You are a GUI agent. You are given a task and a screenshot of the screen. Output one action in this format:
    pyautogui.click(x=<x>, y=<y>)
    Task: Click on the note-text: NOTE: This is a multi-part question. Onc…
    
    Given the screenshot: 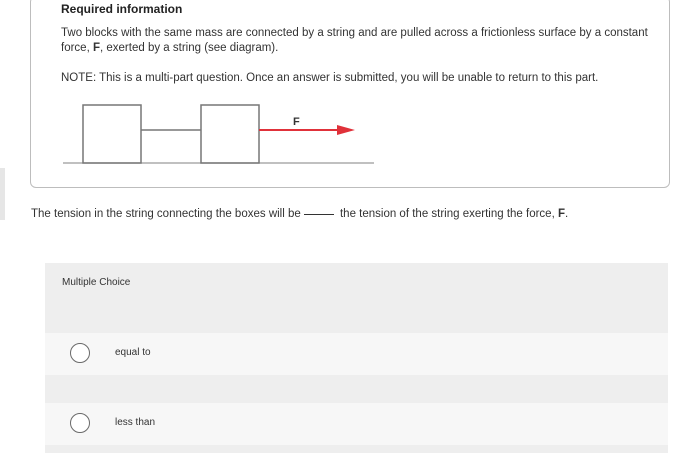 What is the action you would take?
    pyautogui.click(x=330, y=78)
    